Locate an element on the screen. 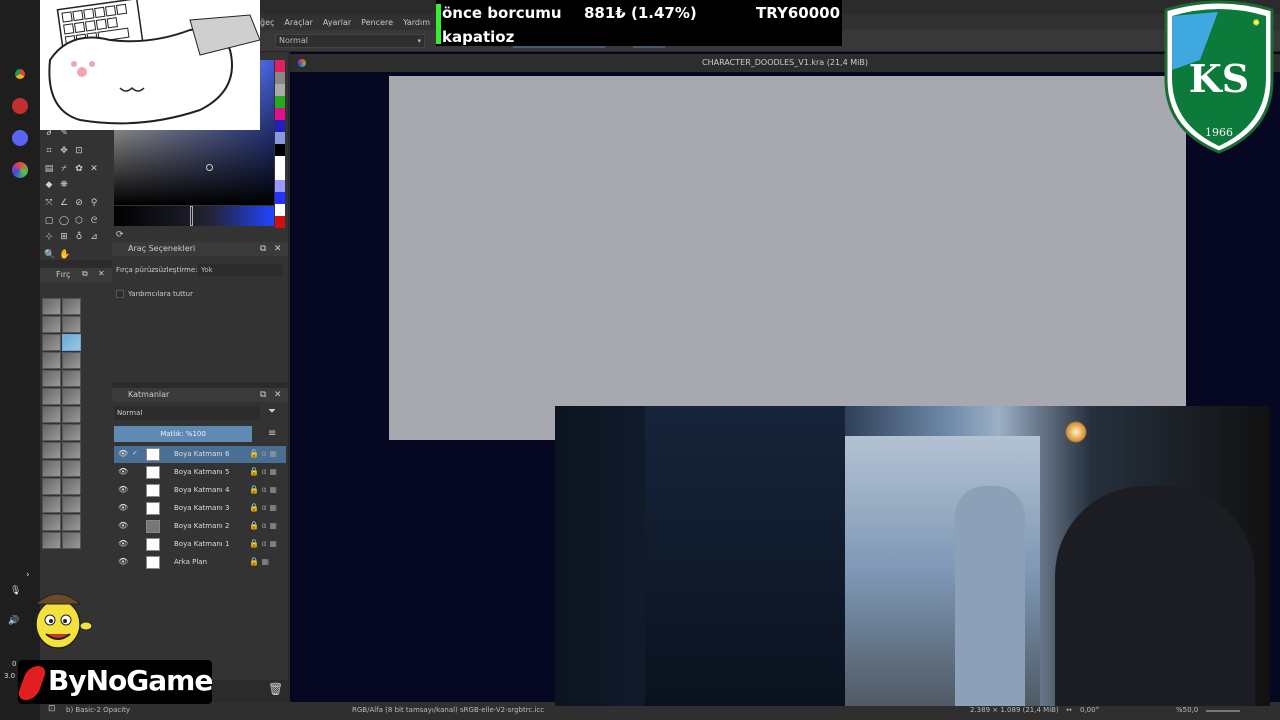 This screenshot has height=720, width=1280. blend-mode-select: Normal ▾ is located at coordinates (350, 41).